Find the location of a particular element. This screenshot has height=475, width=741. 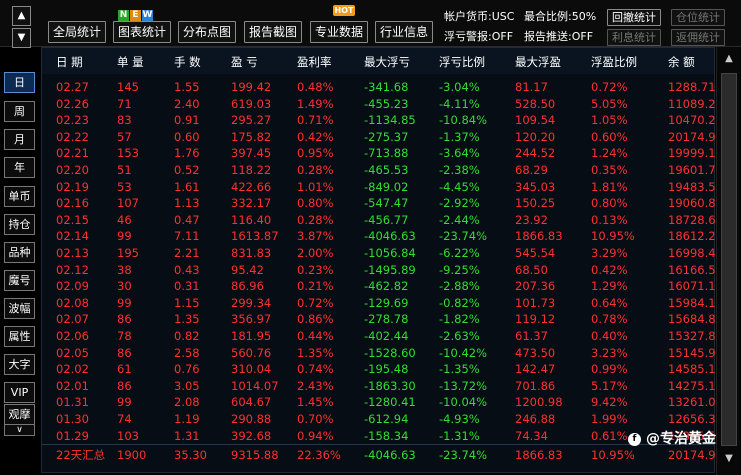

column-header-8: 浮盈比例 is located at coordinates (614, 62).